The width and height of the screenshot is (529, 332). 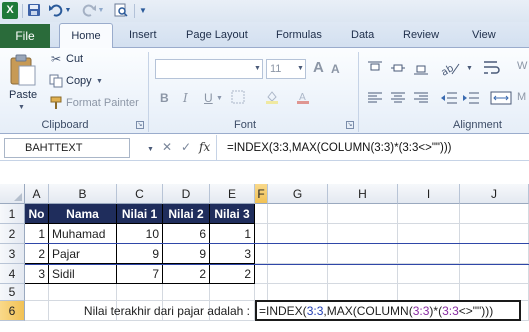 I want to click on cell-h1, so click(x=363, y=214).